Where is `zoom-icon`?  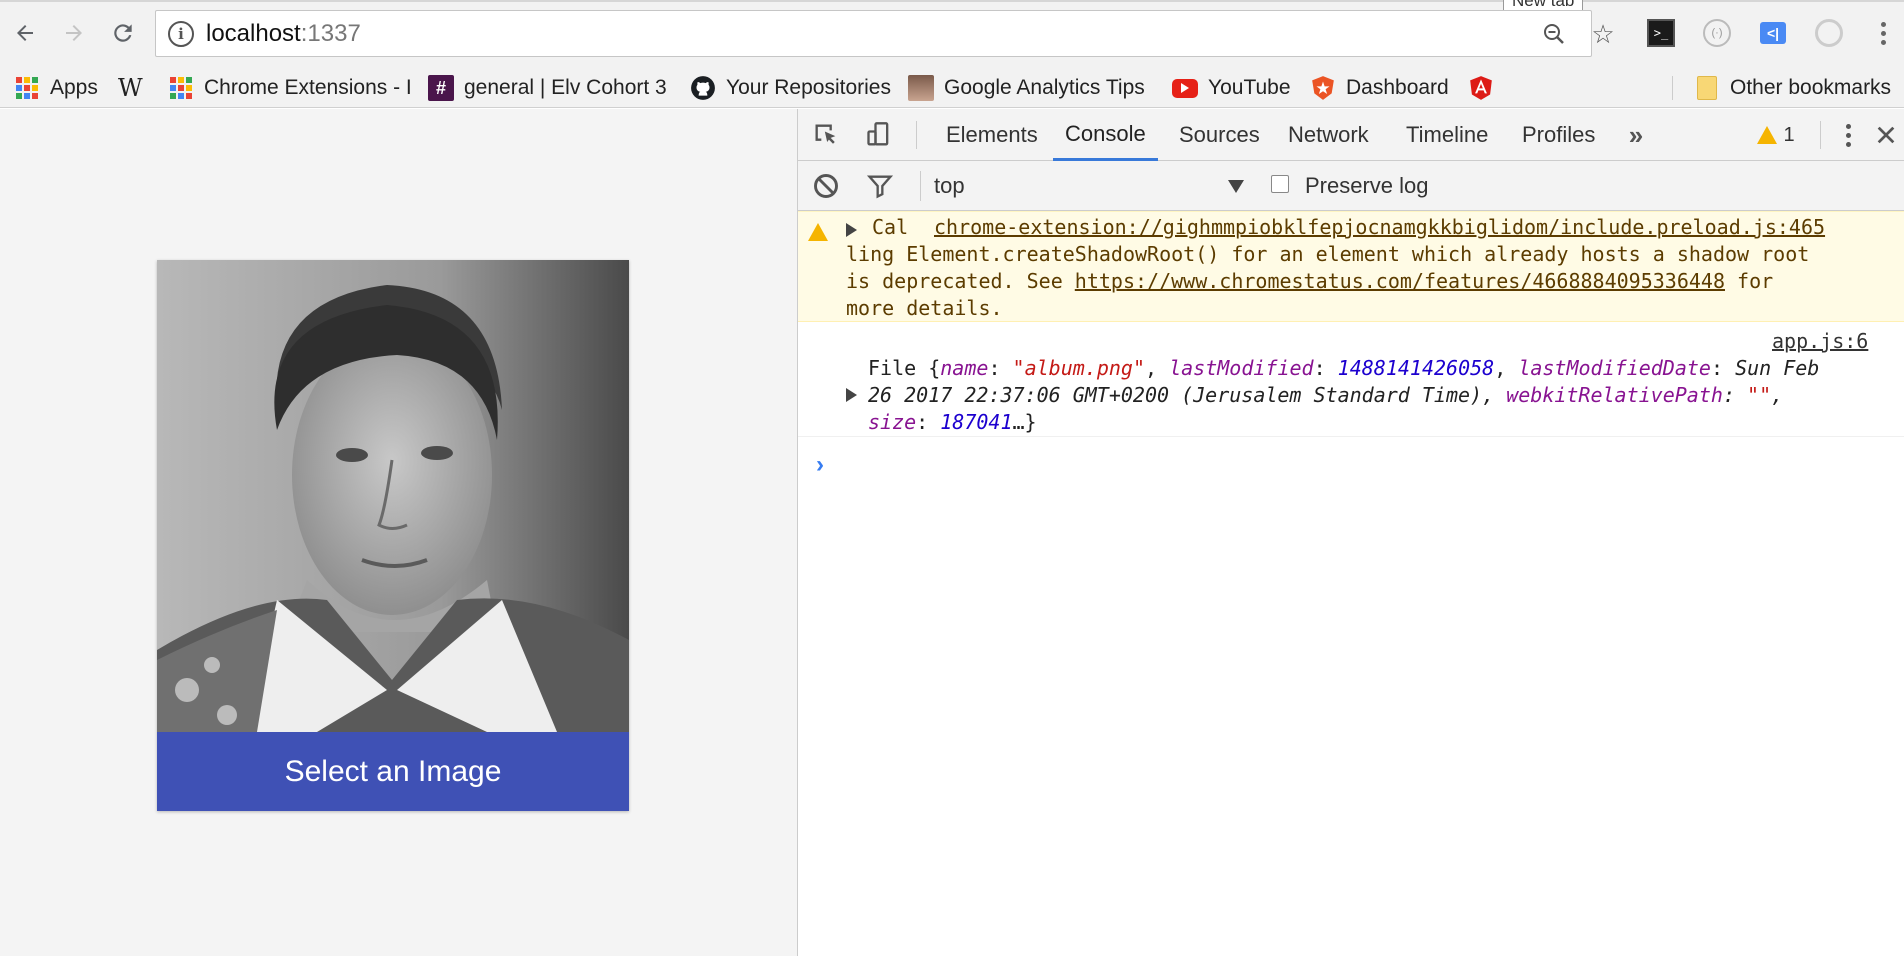
zoom-icon is located at coordinates (1554, 34).